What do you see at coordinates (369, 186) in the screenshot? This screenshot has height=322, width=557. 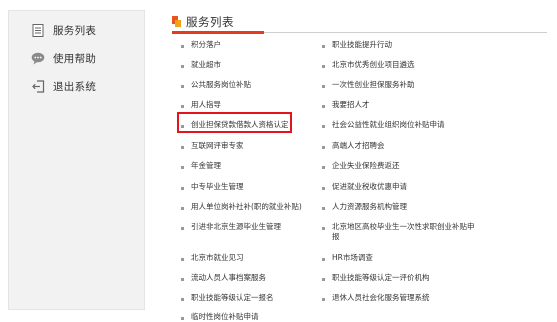 I see `service-label: 促进就业税收优惠申请` at bounding box center [369, 186].